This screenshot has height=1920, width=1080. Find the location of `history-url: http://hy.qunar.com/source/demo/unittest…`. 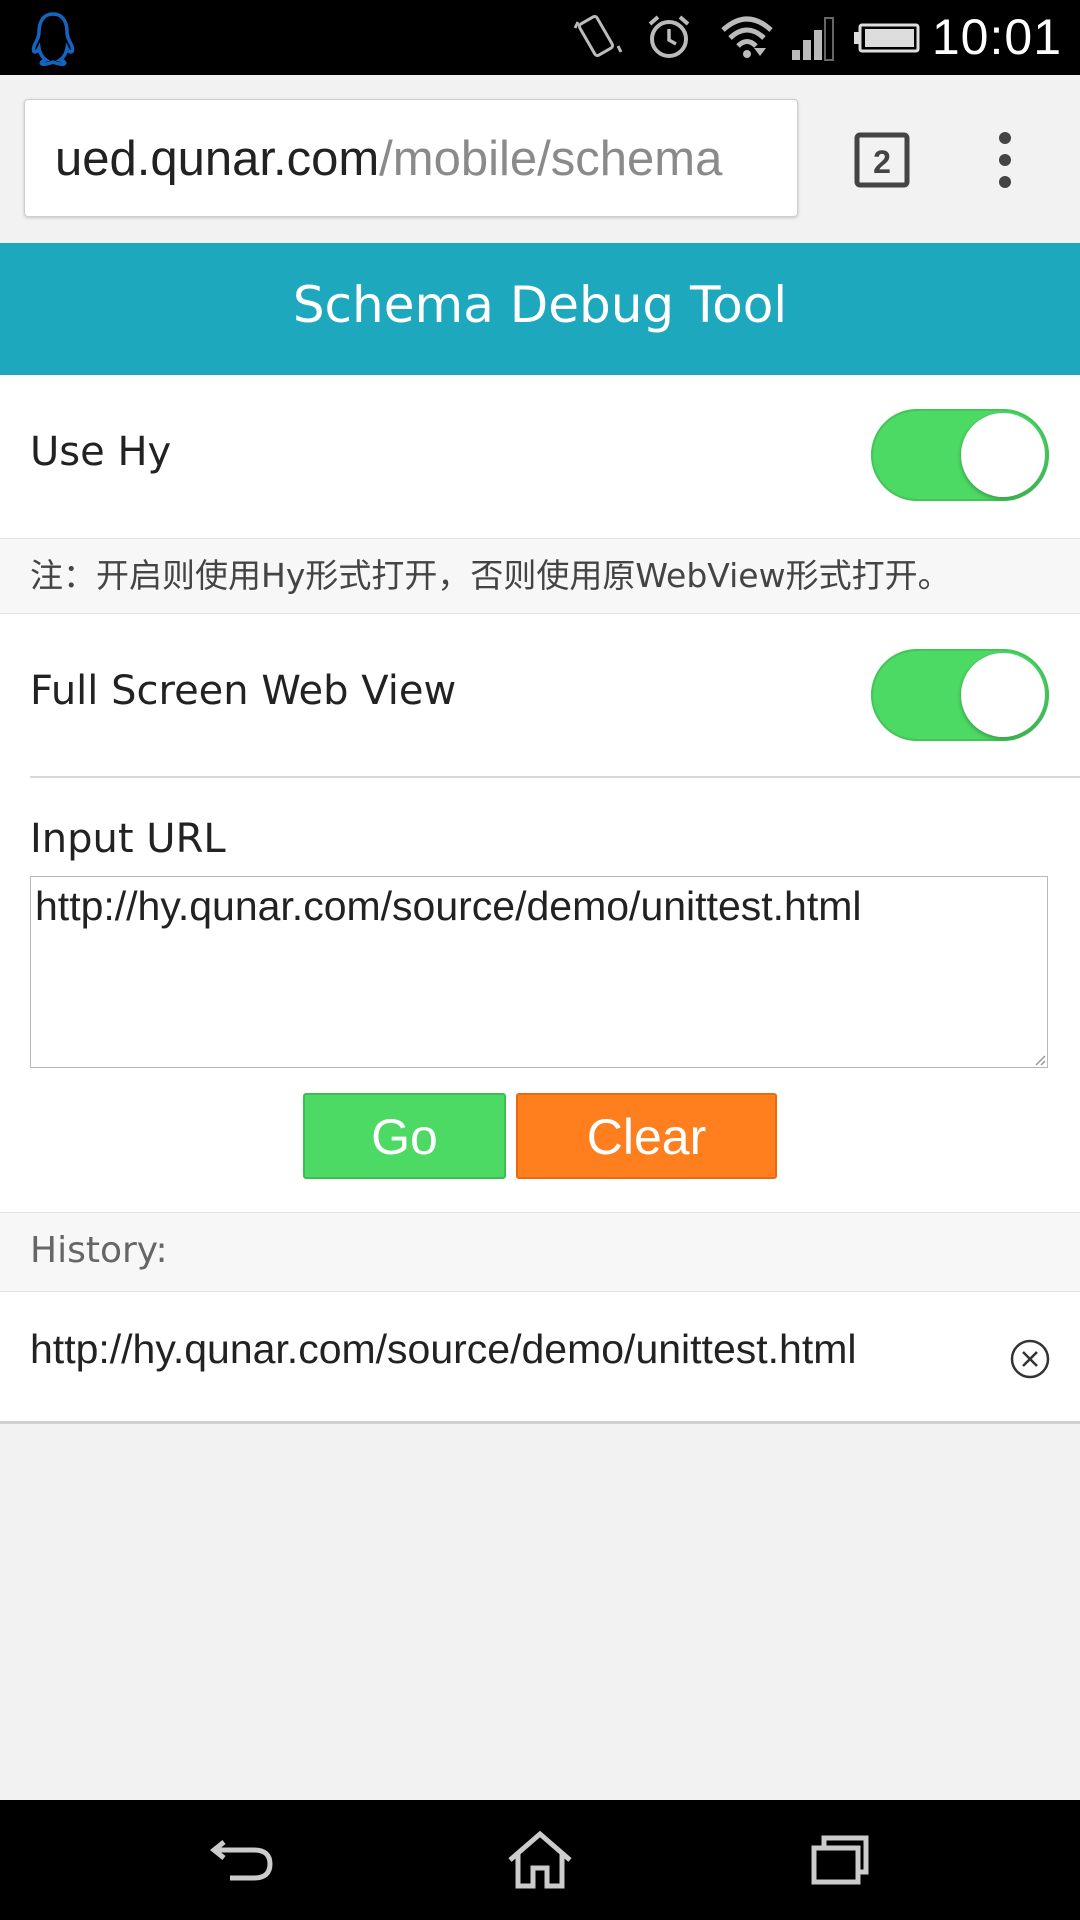

history-url: http://hy.qunar.com/source/demo/unittest… is located at coordinates (443, 1349).